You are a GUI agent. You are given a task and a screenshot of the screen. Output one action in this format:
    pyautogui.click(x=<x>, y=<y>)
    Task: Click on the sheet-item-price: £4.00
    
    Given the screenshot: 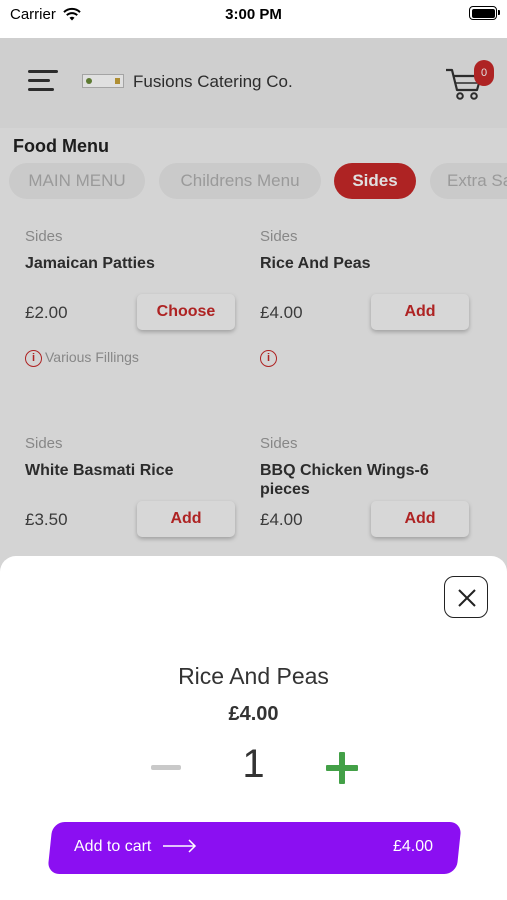 What is the action you would take?
    pyautogui.click(x=253, y=714)
    